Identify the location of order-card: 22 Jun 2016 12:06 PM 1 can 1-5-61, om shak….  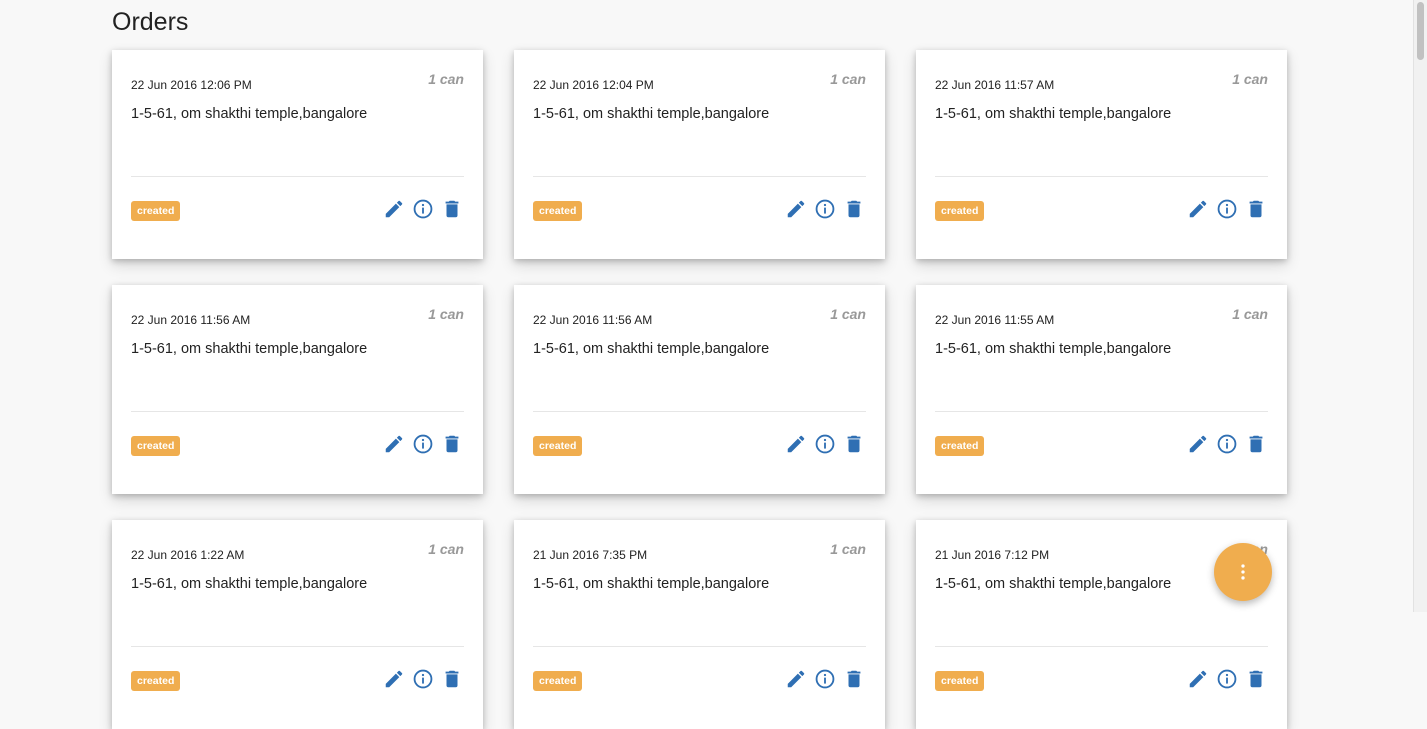
(297, 154).